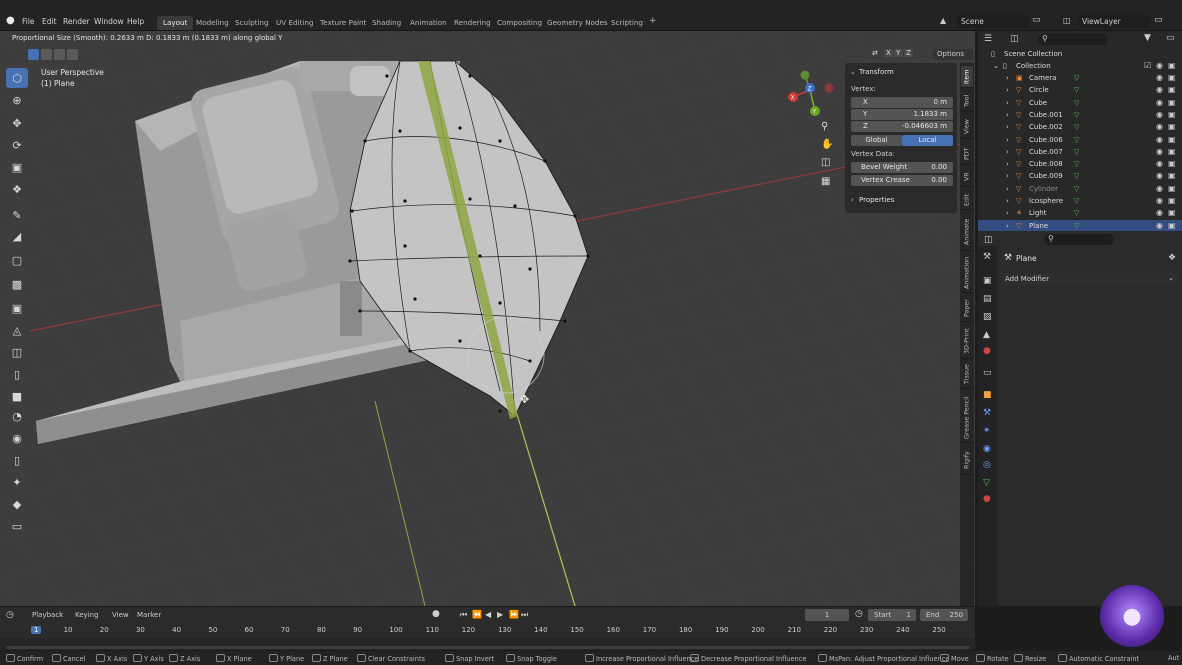 The width and height of the screenshot is (1182, 665). What do you see at coordinates (1014, 39) in the screenshot?
I see `display-mode-icon: ◫` at bounding box center [1014, 39].